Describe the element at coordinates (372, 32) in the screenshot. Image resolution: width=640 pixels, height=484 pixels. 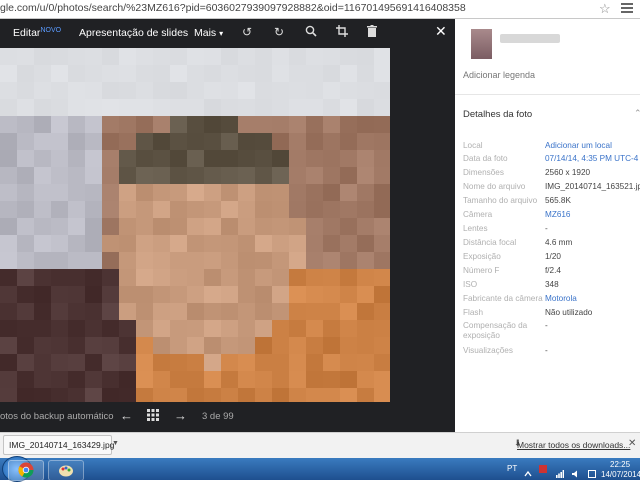
I see `trash-icon` at that location.